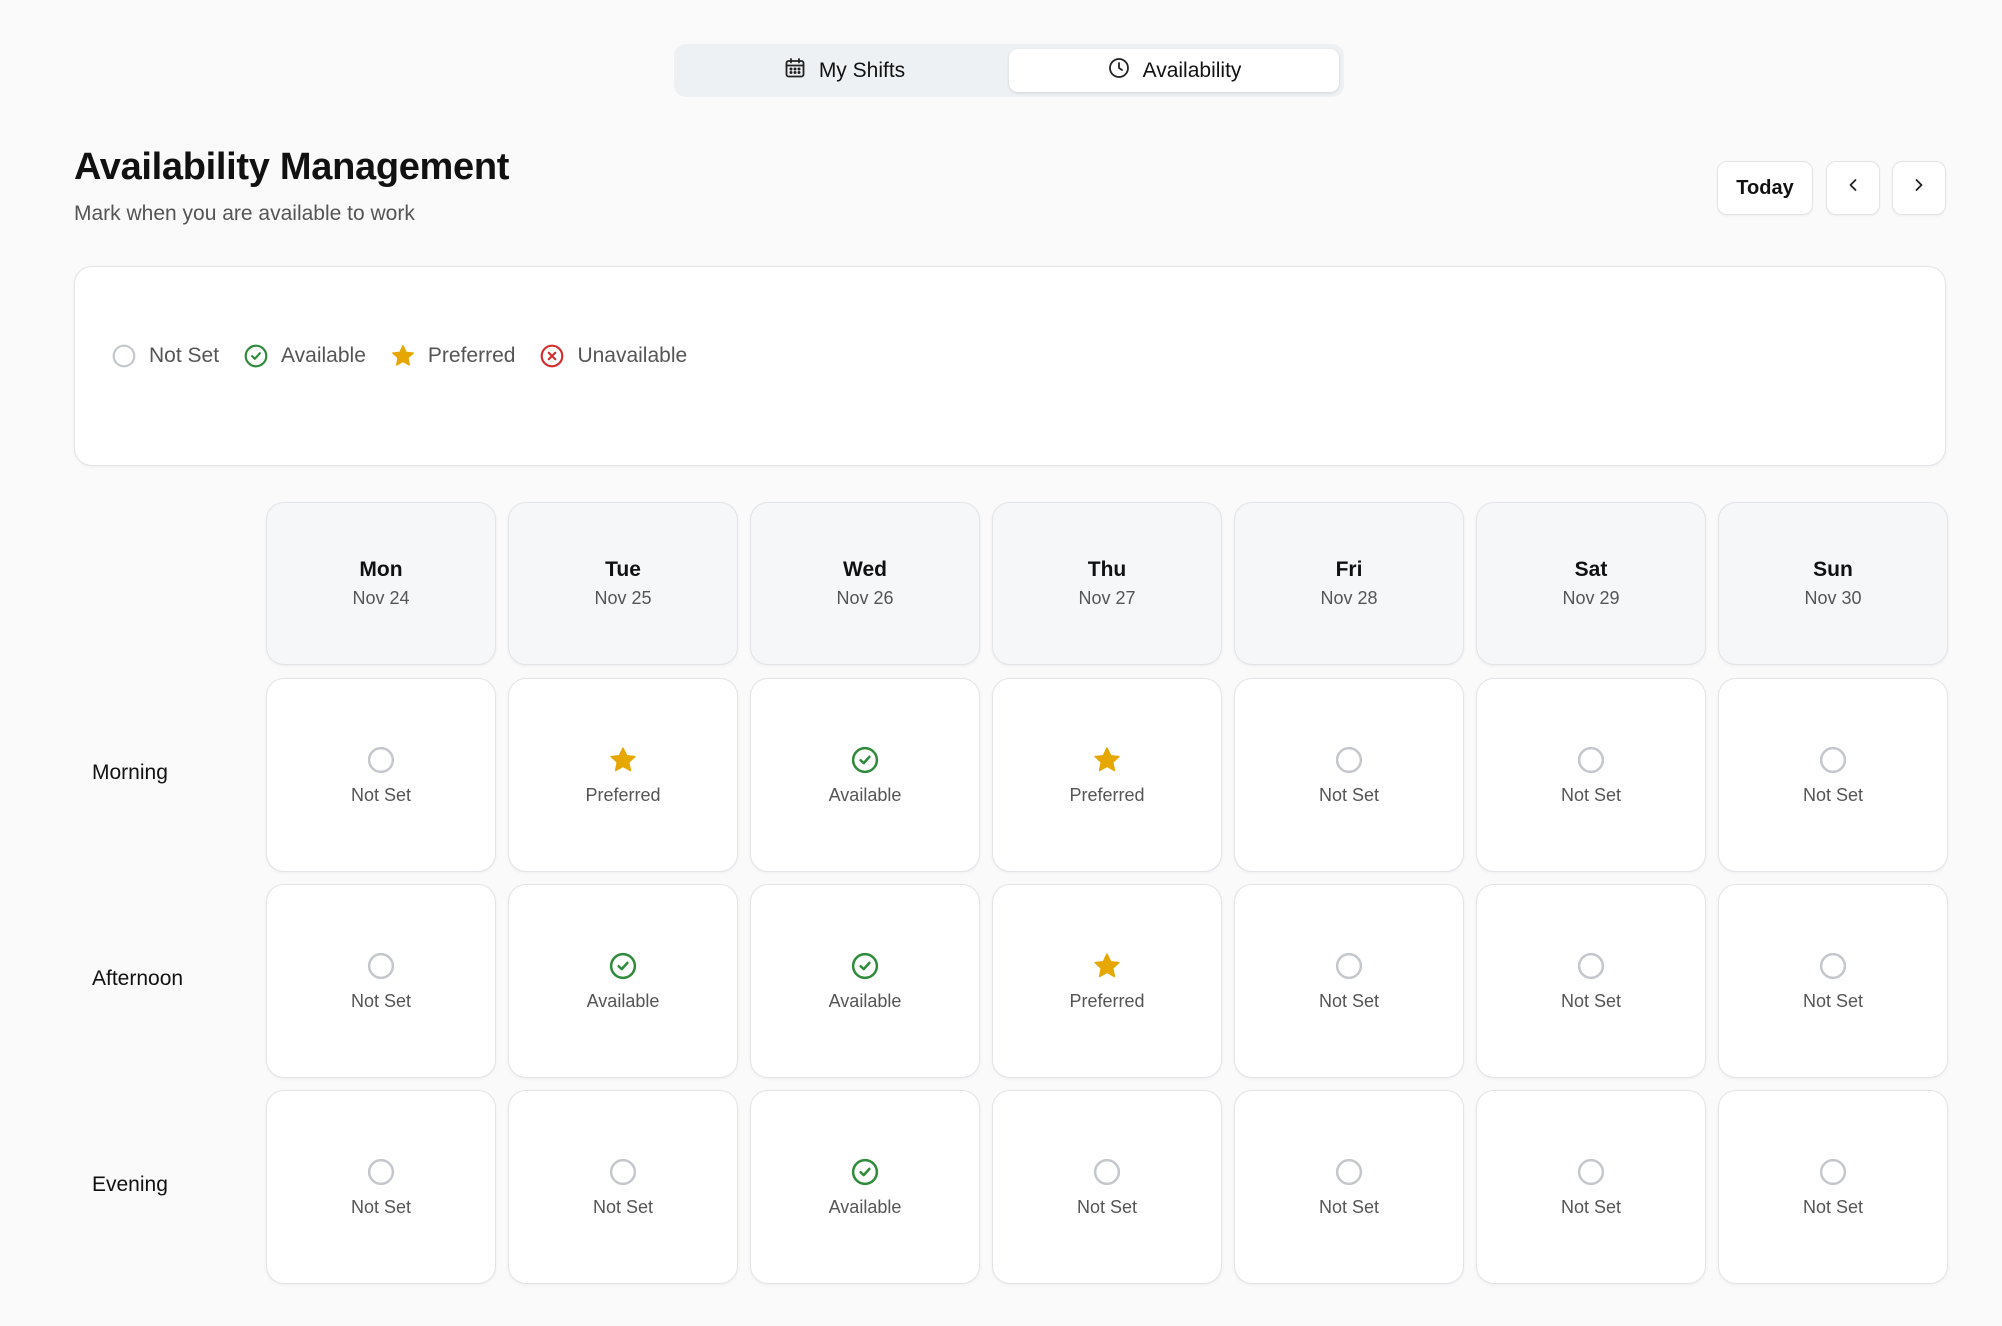 This screenshot has width=2002, height=1326. I want to click on availability-cell-evening-thu: Not Set, so click(1107, 1187).